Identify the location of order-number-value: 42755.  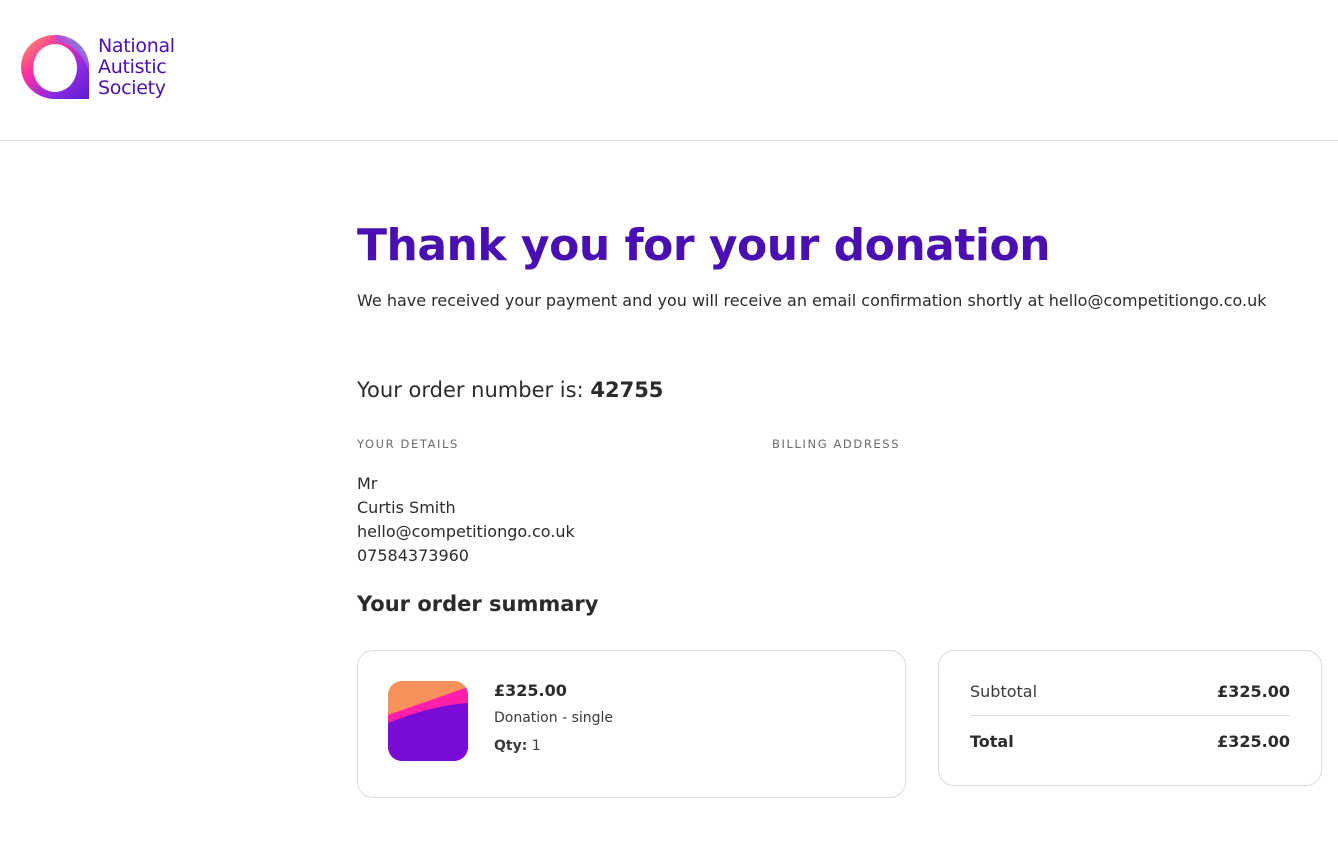
(627, 390).